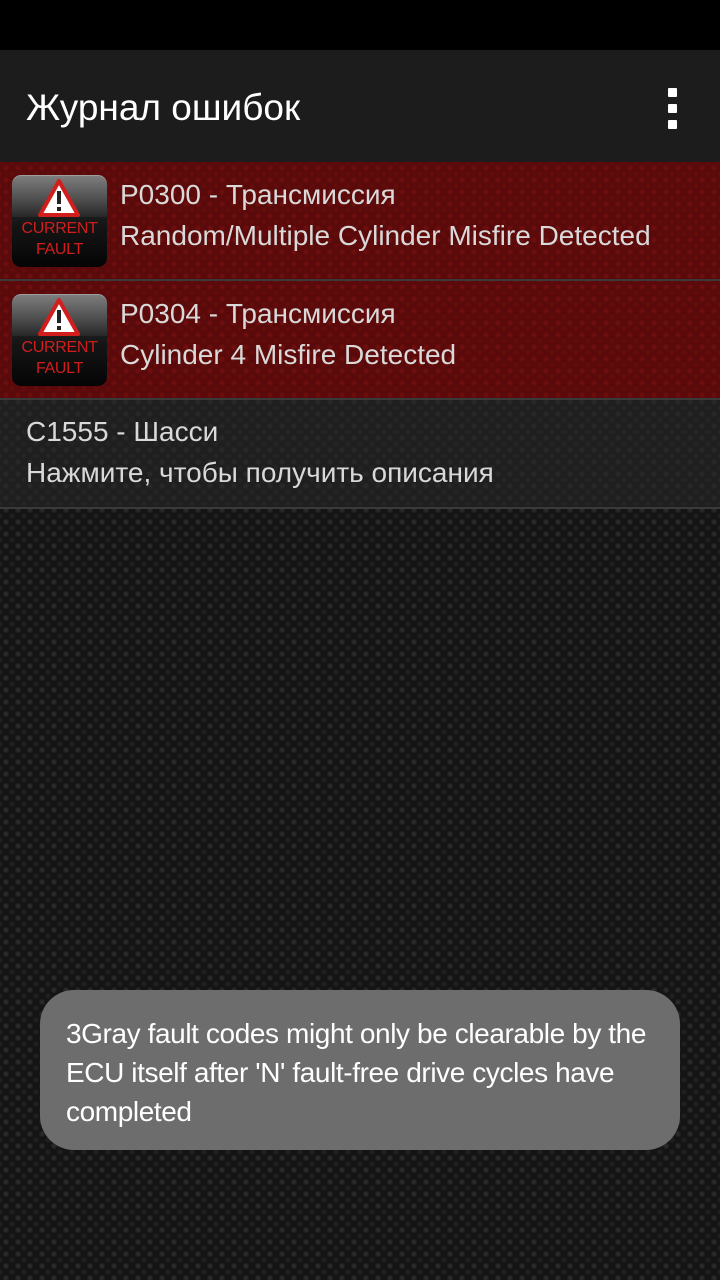  What do you see at coordinates (360, 106) in the screenshot?
I see `app-bar: Журнал ошибок` at bounding box center [360, 106].